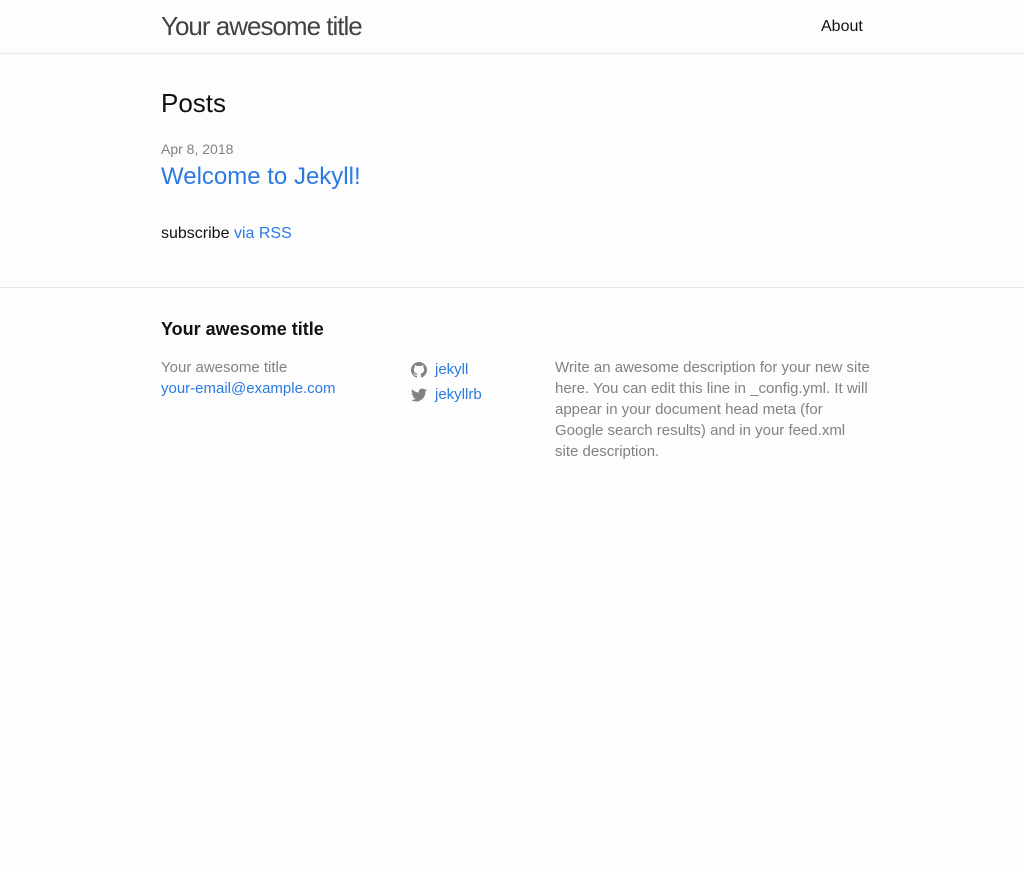 The height and width of the screenshot is (872, 1024). Describe the element at coordinates (195, 233) in the screenshot. I see `rss-prefix: subscribe` at that location.